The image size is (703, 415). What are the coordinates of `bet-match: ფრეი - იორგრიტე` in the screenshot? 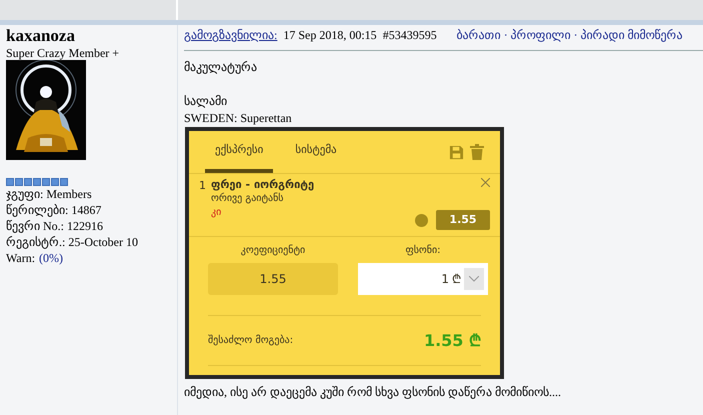 It's located at (263, 185).